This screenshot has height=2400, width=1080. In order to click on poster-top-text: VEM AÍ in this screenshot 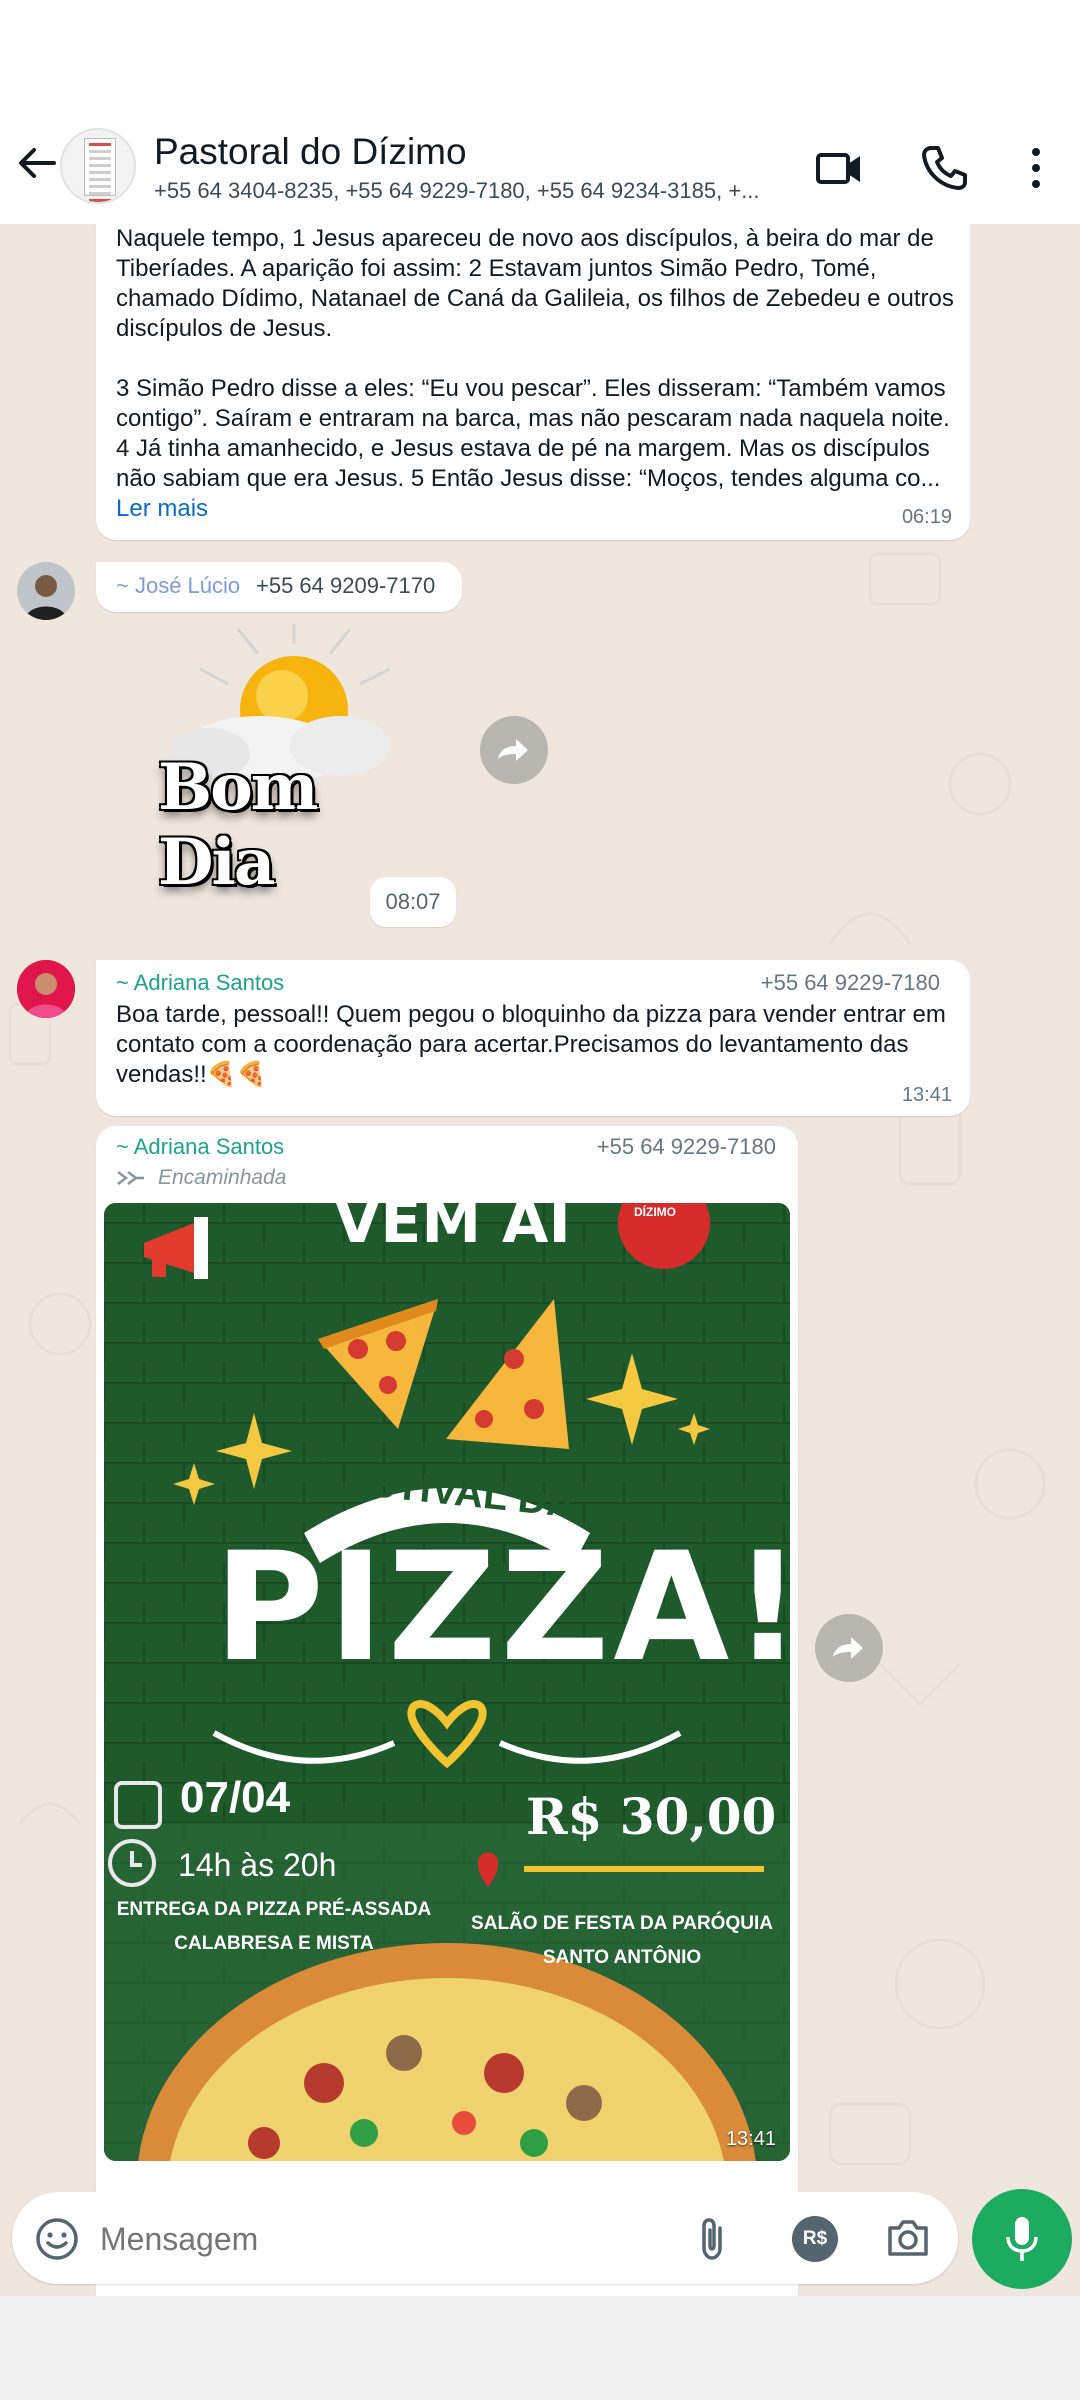, I will do `click(452, 1230)`.